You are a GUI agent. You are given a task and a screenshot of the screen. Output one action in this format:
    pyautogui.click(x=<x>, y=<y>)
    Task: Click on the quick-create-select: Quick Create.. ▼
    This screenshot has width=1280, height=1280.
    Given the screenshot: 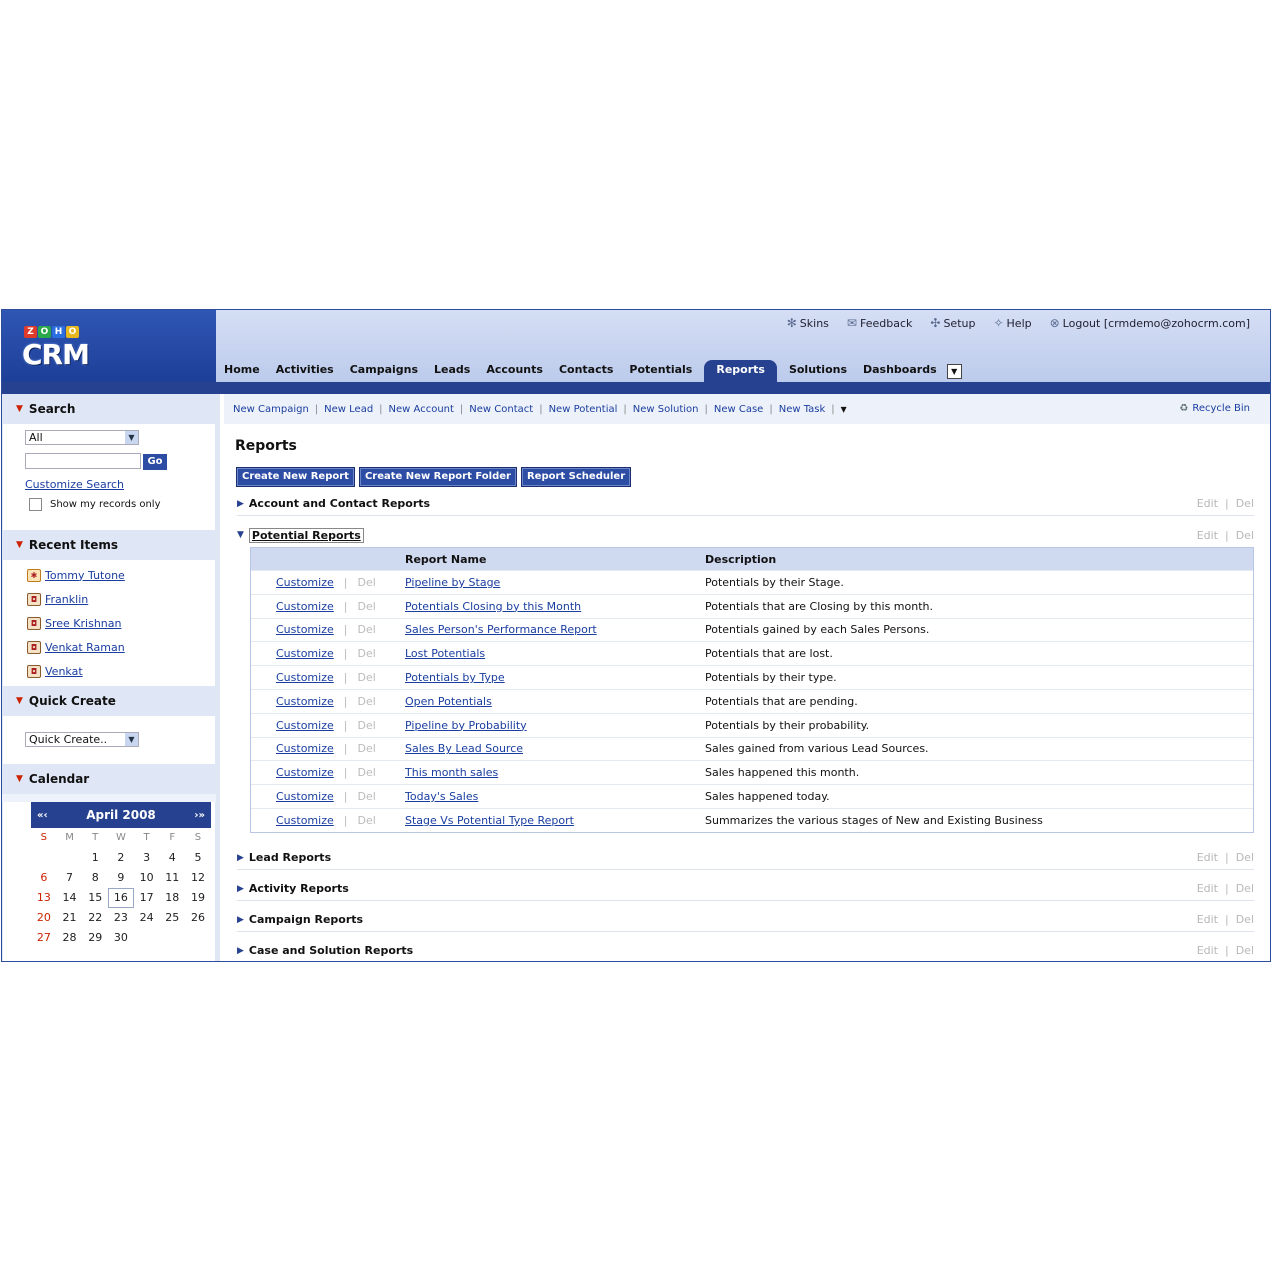 What is the action you would take?
    pyautogui.click(x=82, y=739)
    